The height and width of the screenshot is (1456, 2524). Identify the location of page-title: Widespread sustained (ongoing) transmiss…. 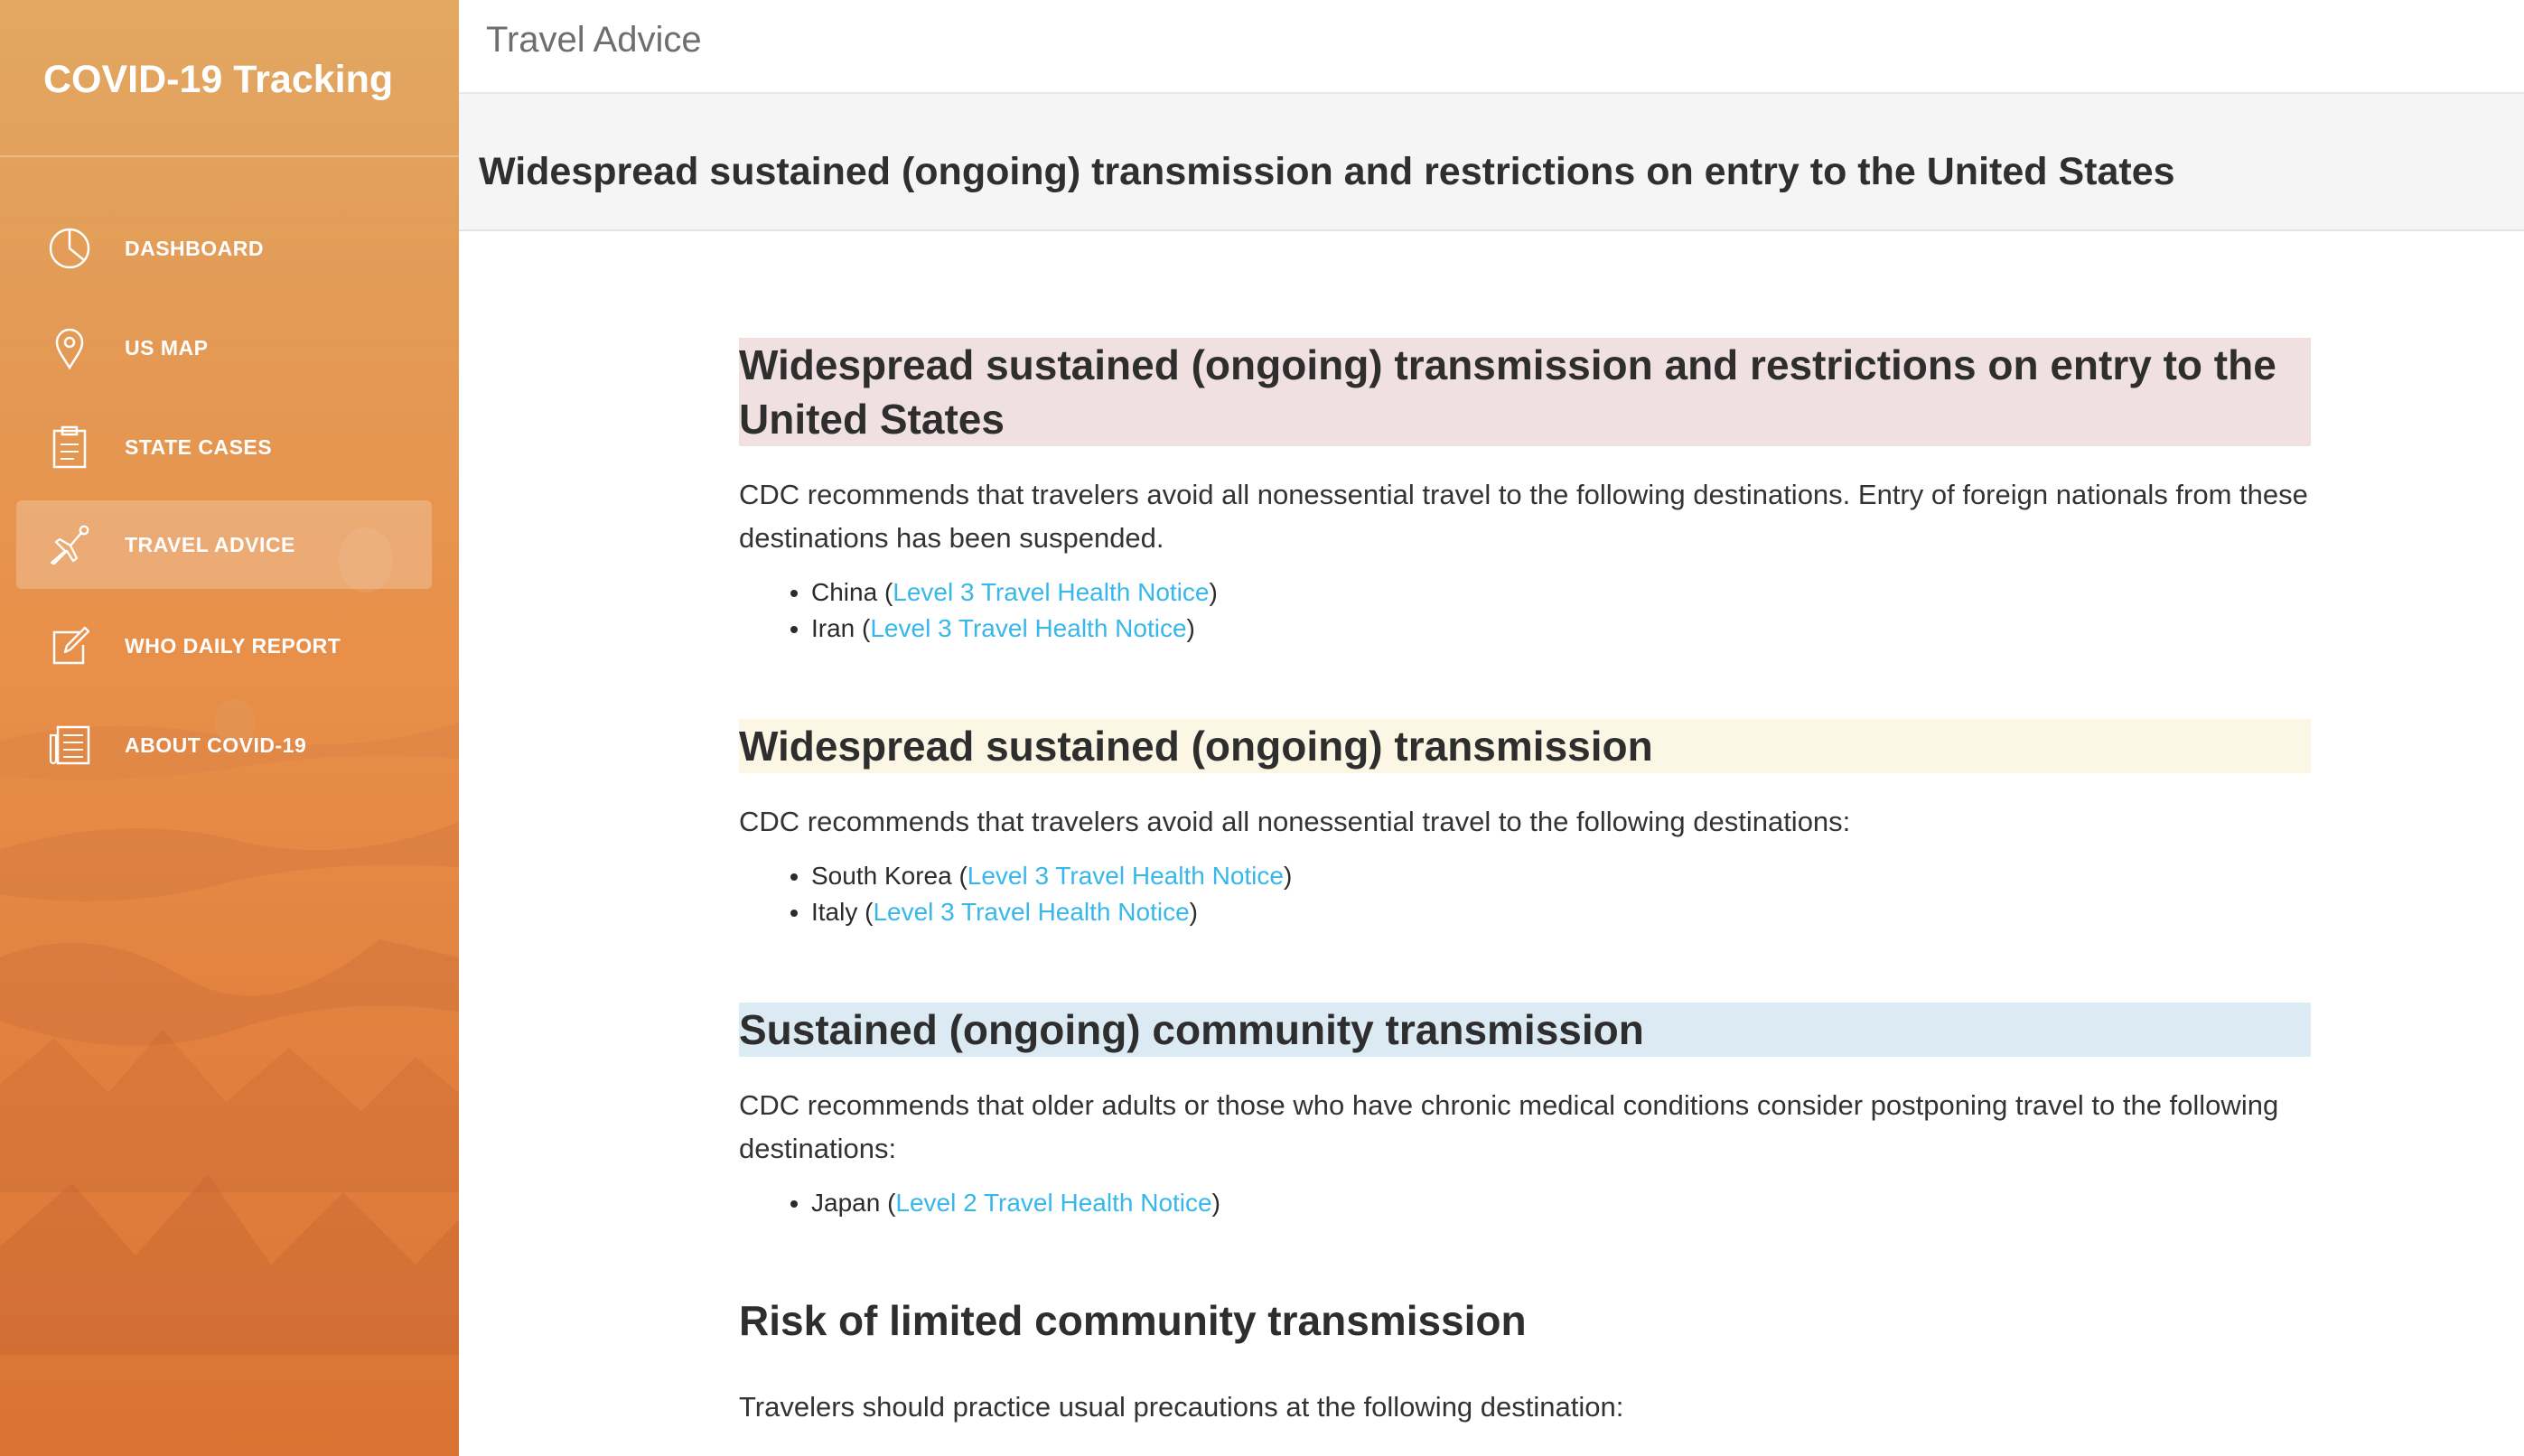
(1327, 171).